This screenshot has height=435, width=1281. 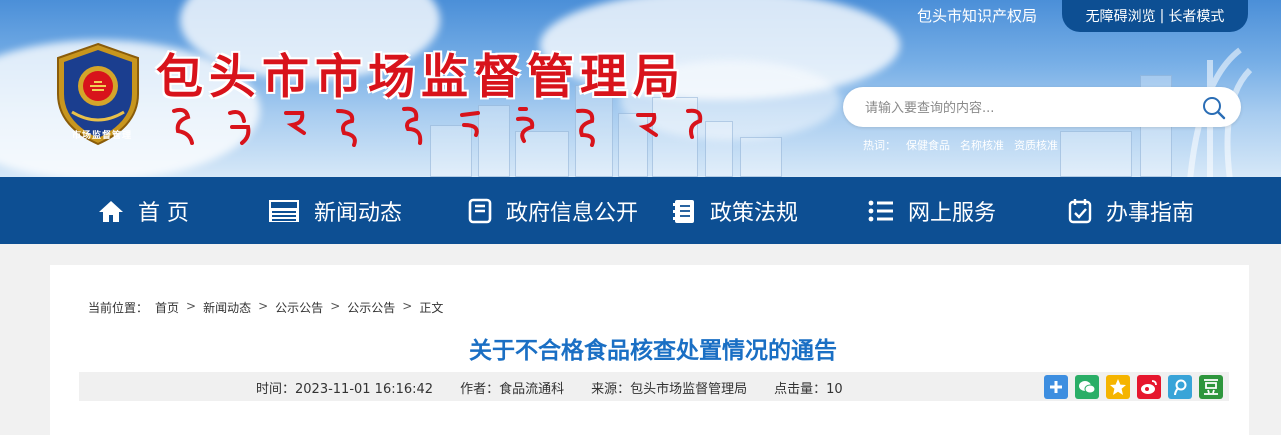 I want to click on share-bar, so click(x=1133, y=387).